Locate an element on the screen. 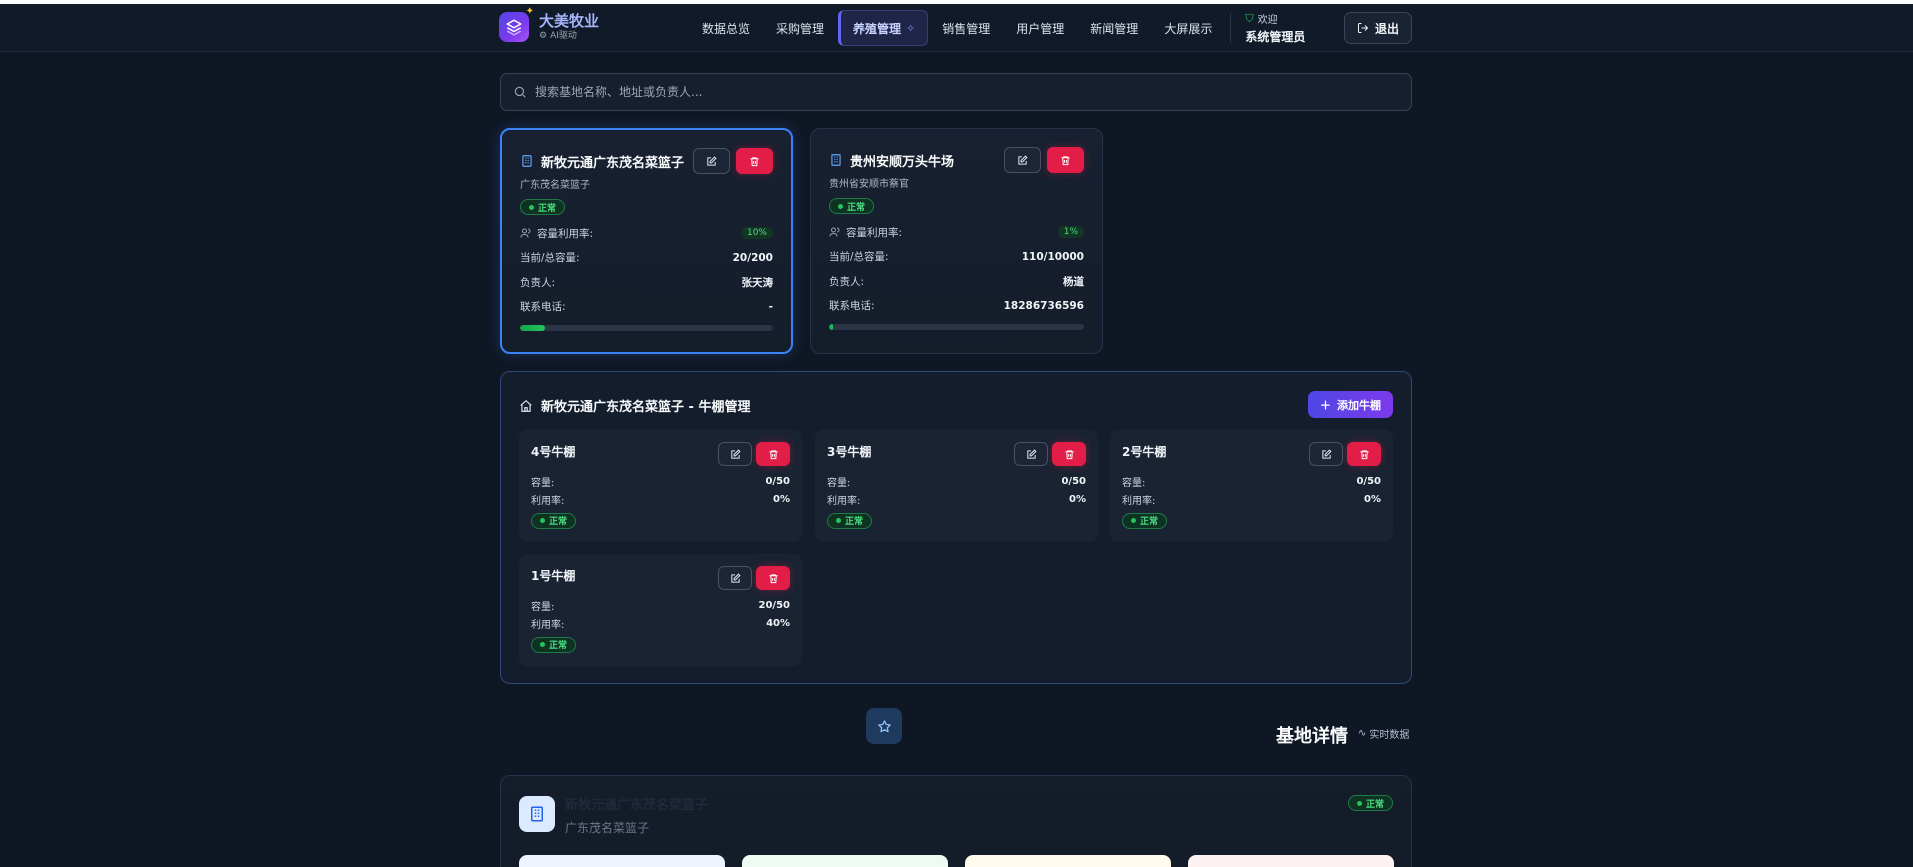  detail-section-title: 基地详情 is located at coordinates (1312, 736).